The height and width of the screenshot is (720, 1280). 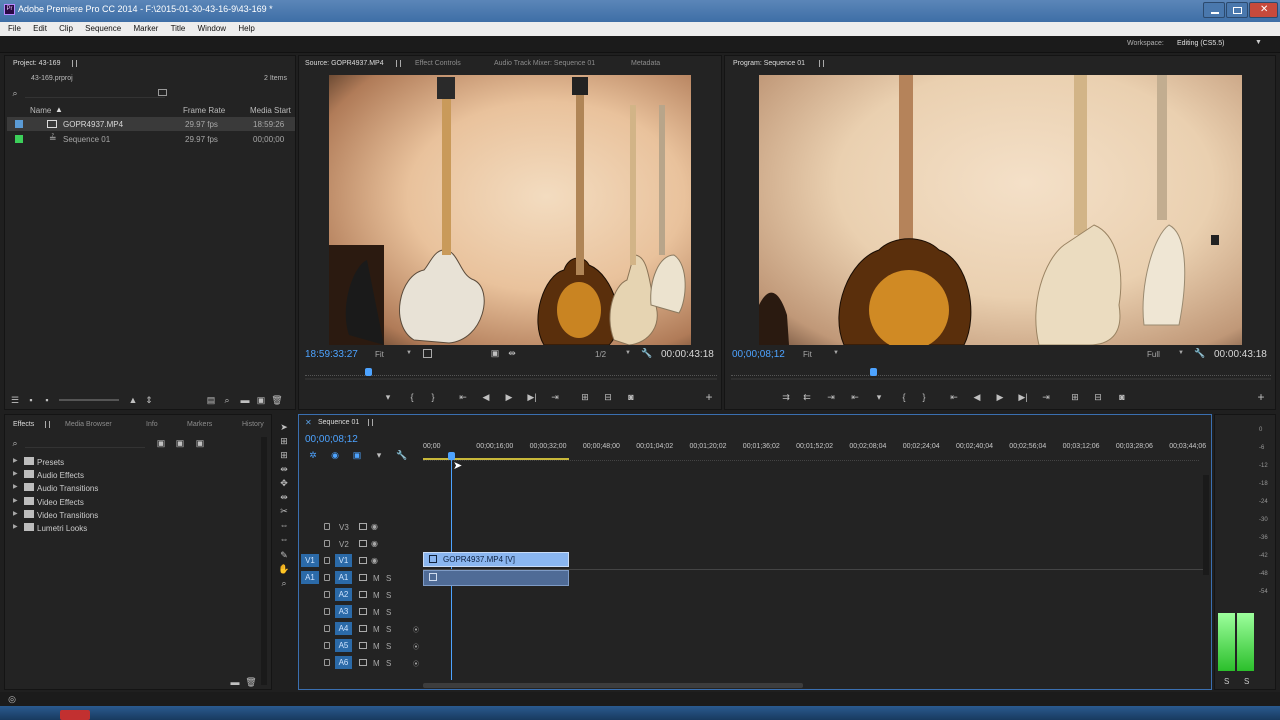 What do you see at coordinates (310, 560) in the screenshot?
I see `source-patch-v1: V1` at bounding box center [310, 560].